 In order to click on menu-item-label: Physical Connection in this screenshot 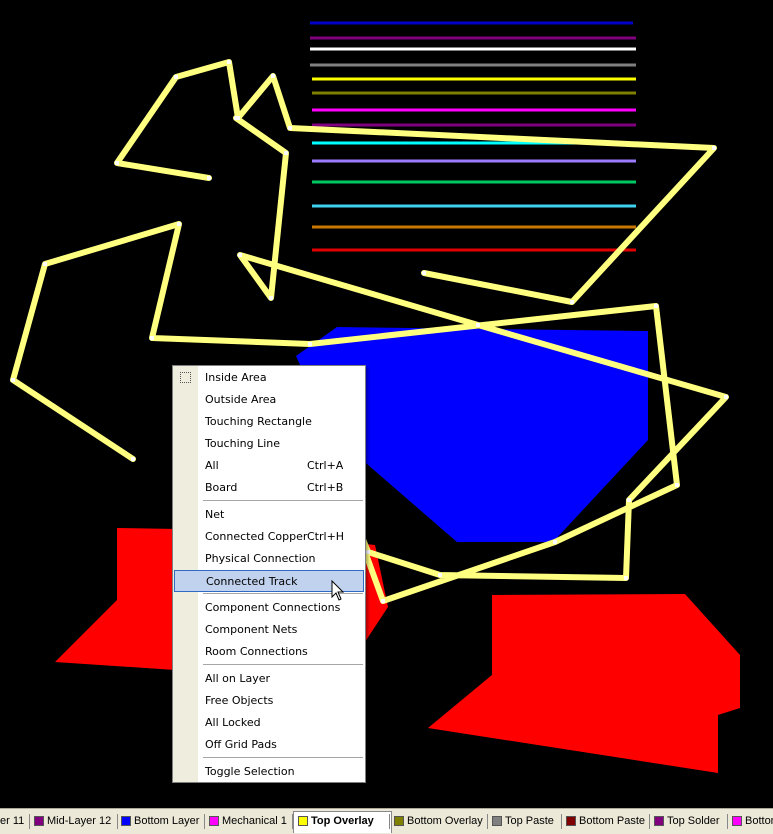, I will do `click(260, 558)`.